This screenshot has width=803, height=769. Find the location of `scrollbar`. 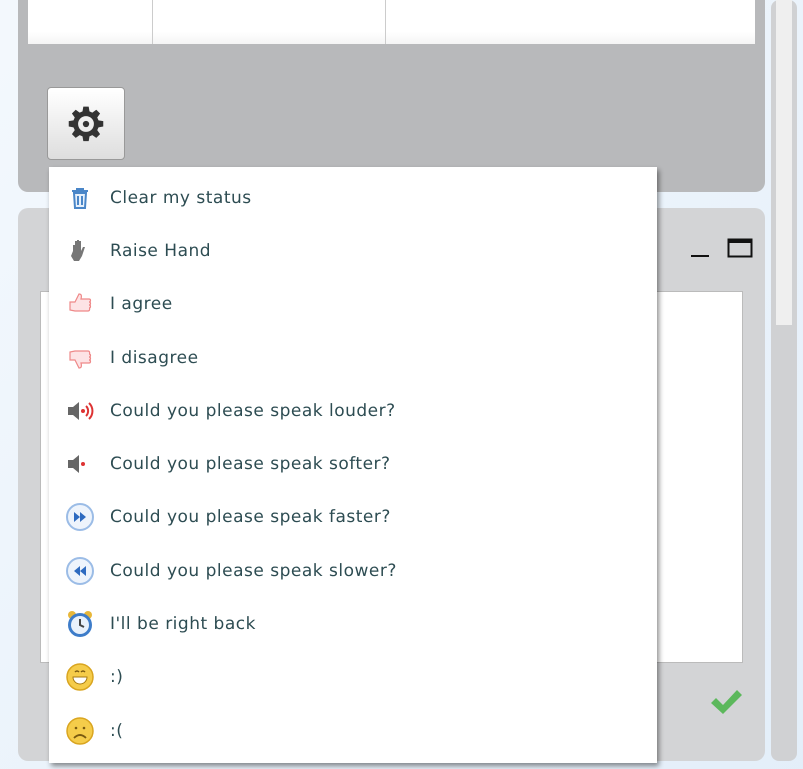

scrollbar is located at coordinates (784, 380).